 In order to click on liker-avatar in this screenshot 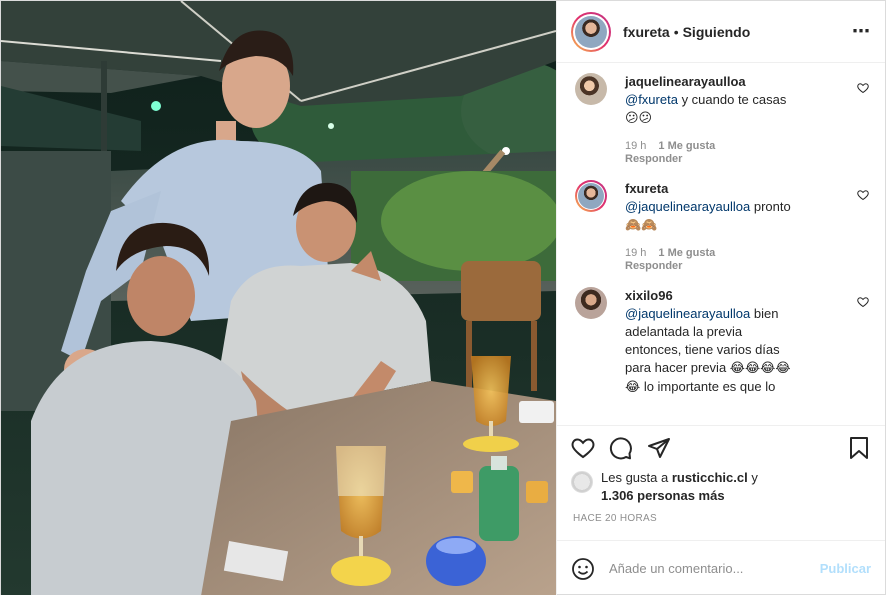, I will do `click(582, 482)`.